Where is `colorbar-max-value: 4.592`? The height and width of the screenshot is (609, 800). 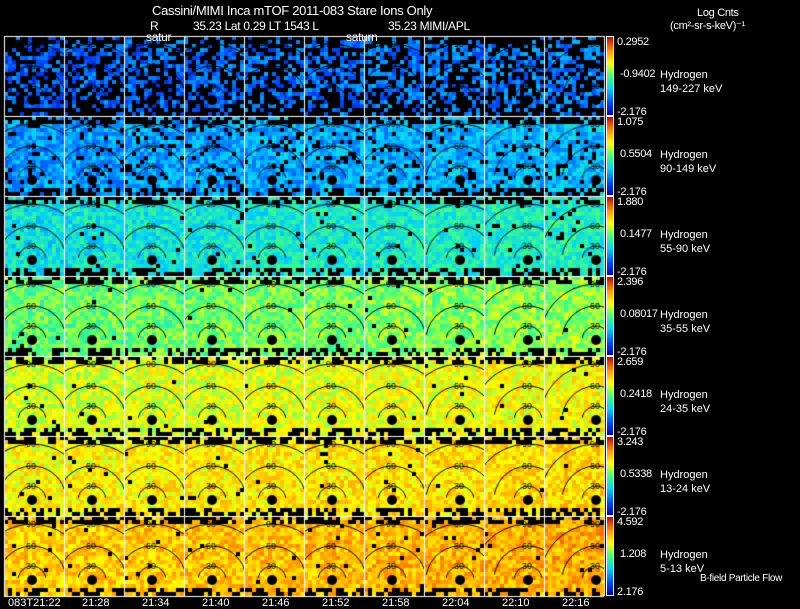 colorbar-max-value: 4.592 is located at coordinates (630, 522).